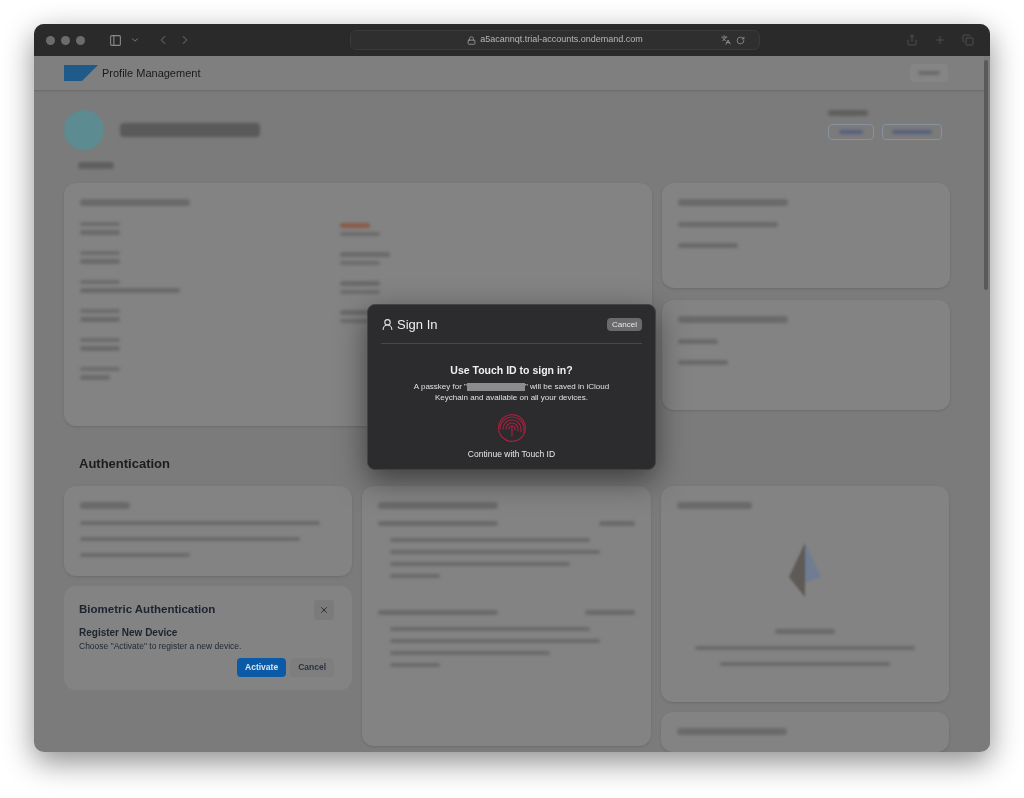 Image resolution: width=1024 pixels, height=798 pixels. I want to click on dialog-message: A passkey for " " will be saved in iCloud Keychain and available on all your devices., so click(511, 392).